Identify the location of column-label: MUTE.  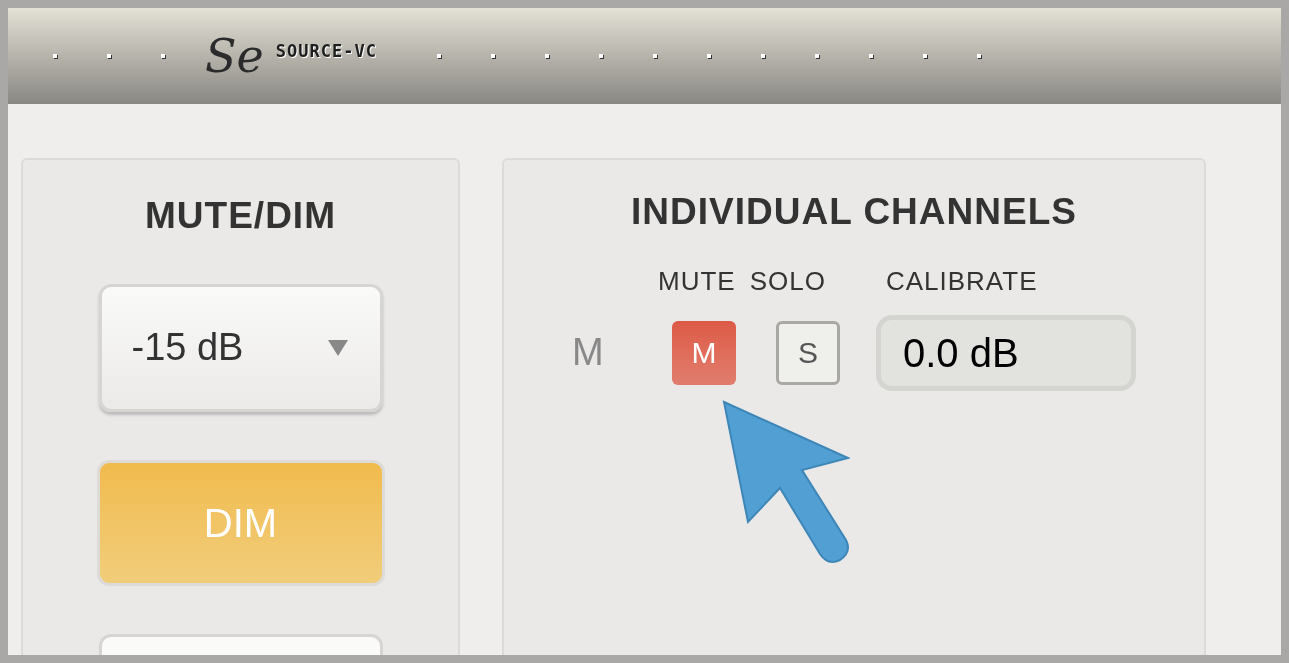
(697, 281).